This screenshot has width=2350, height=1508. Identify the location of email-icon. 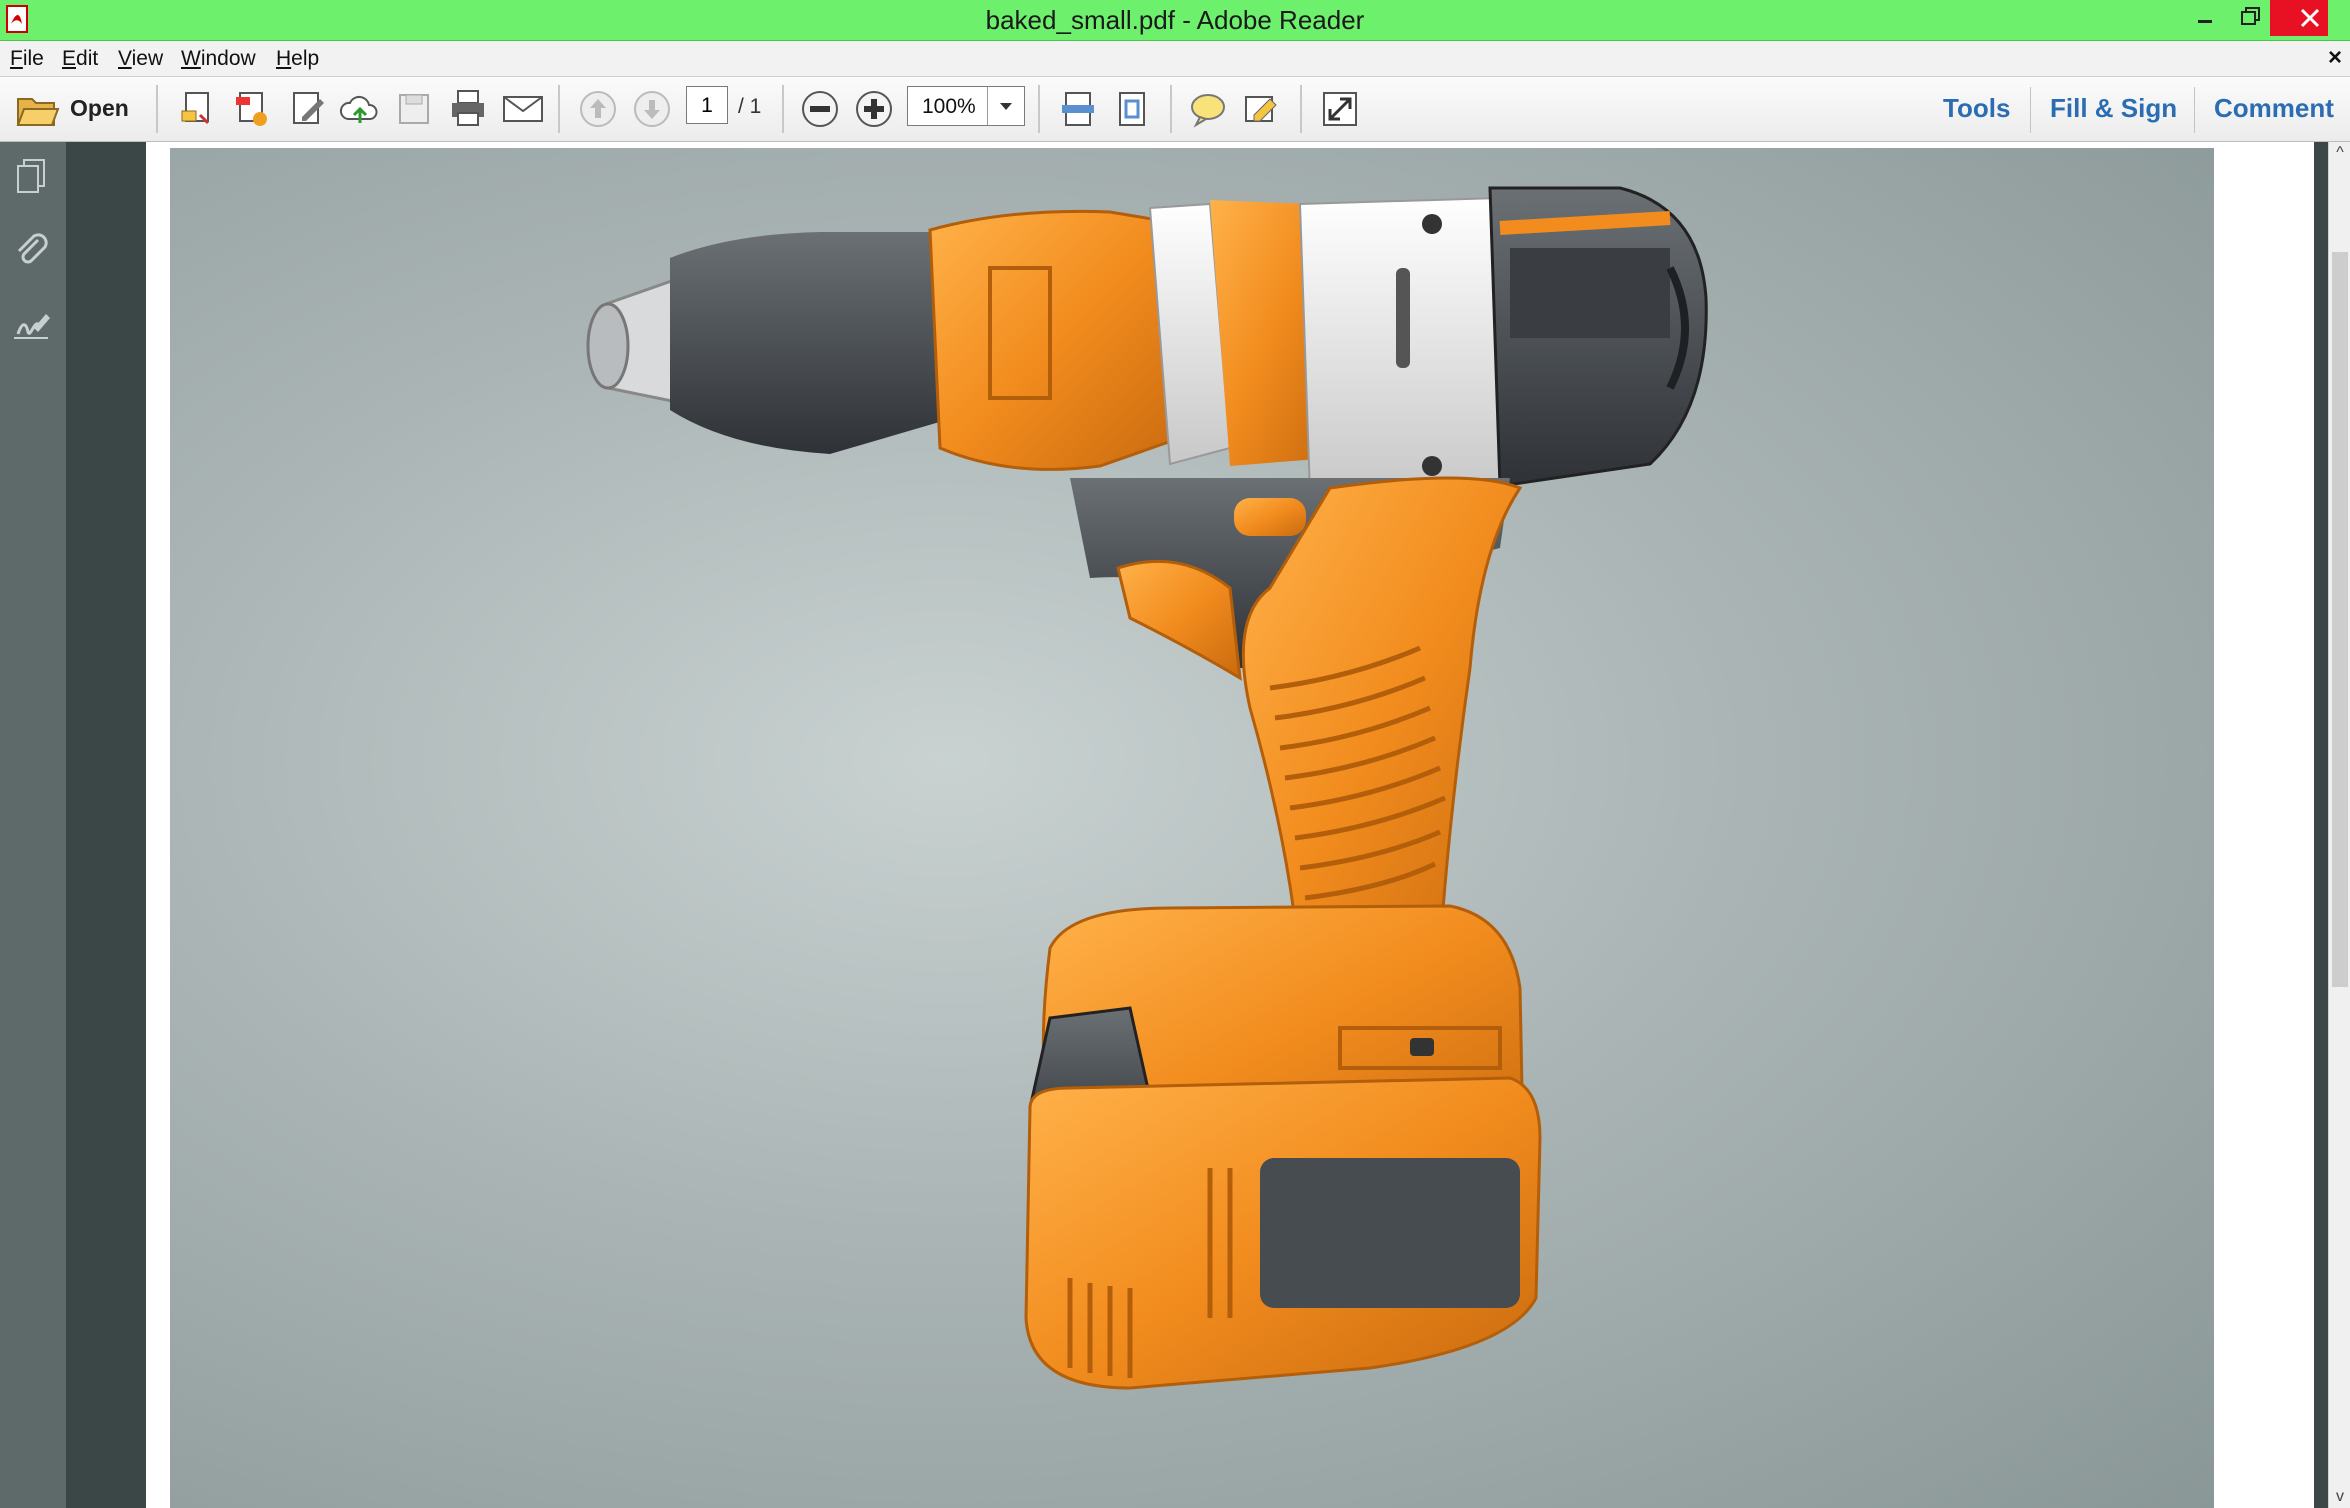
(523, 109).